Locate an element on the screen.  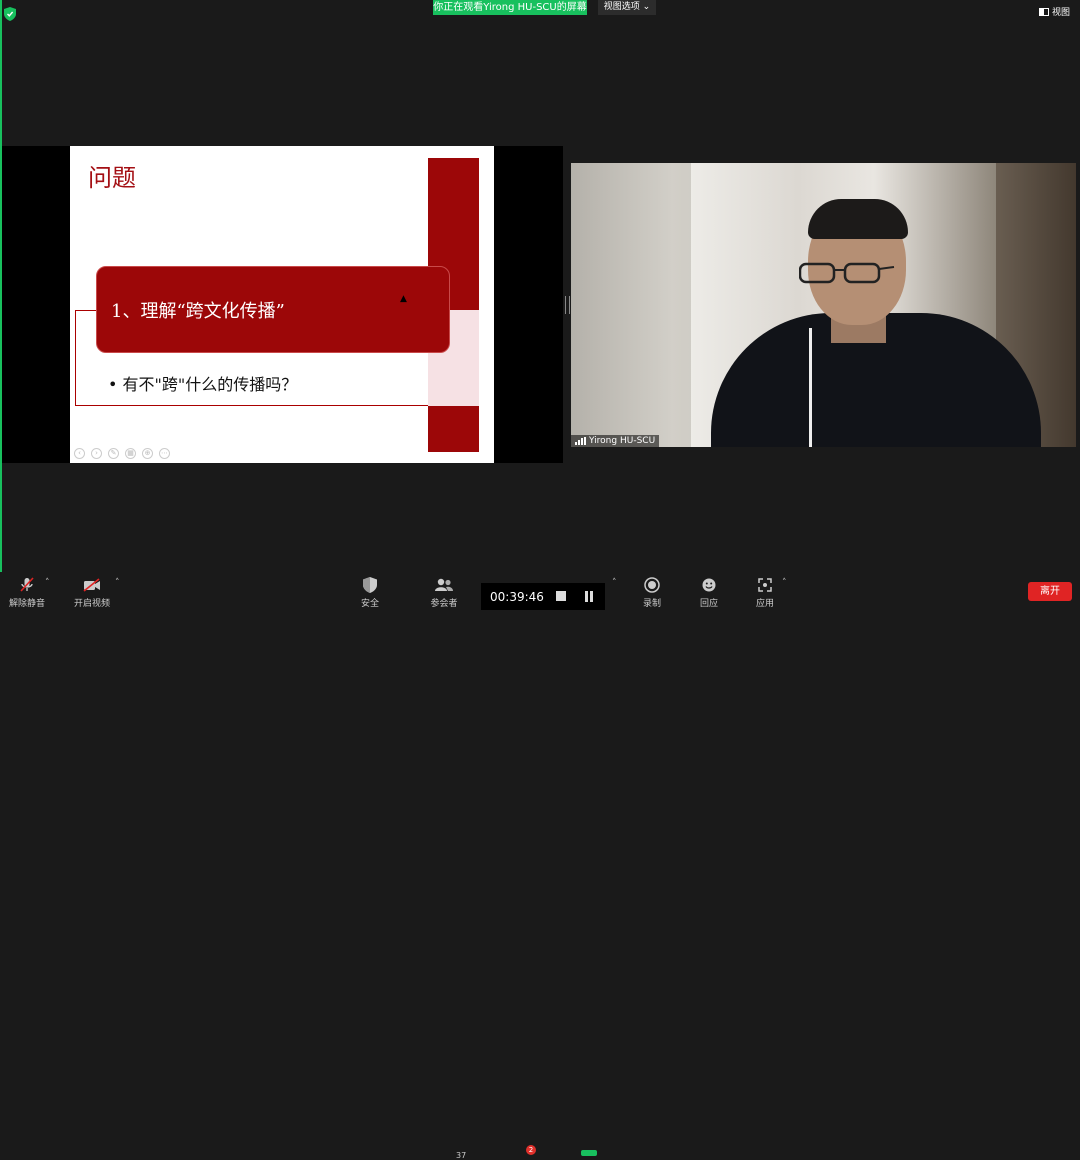
pen-icon: ✎ is located at coordinates (113, 453).